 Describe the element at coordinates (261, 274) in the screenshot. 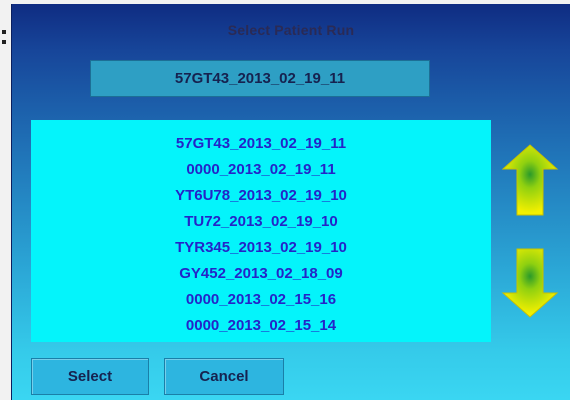

I see `list-item: GY452_2013_02_18_09` at that location.